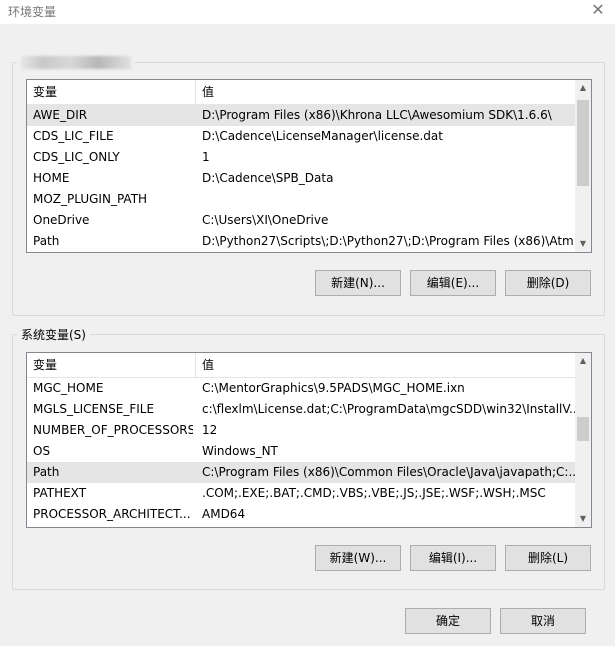  I want to click on variable-name: MOZ_PLUGIN_PATH, so click(90, 199).